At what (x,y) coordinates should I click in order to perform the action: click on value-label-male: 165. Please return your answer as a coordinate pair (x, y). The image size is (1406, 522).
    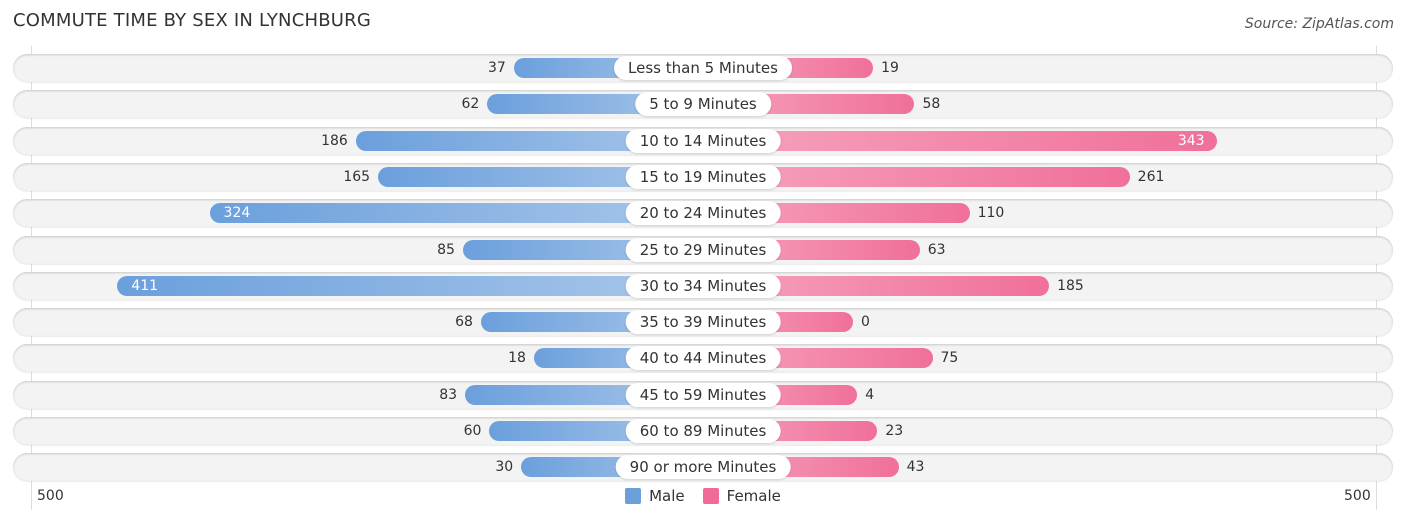
    Looking at the image, I should click on (357, 176).